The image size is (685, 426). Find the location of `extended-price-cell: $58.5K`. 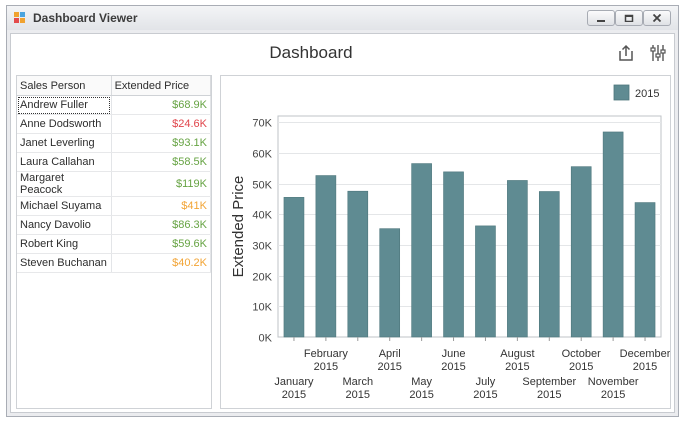

extended-price-cell: $58.5K is located at coordinates (161, 162).